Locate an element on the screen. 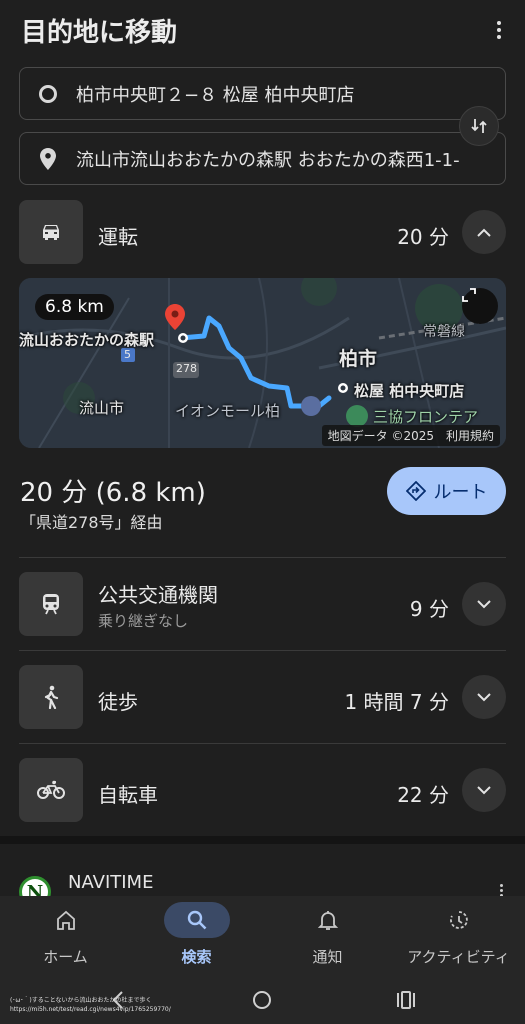 The image size is (525, 1024). route-summary-via: 「県道278号」経由 is located at coordinates (91, 522).